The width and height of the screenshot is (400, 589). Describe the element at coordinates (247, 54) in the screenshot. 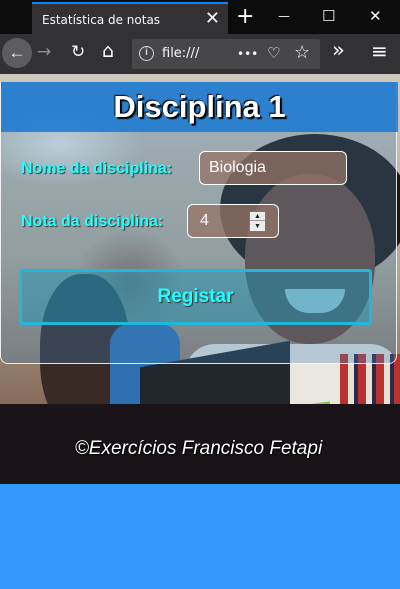

I see `more-actions-icon: •••` at that location.